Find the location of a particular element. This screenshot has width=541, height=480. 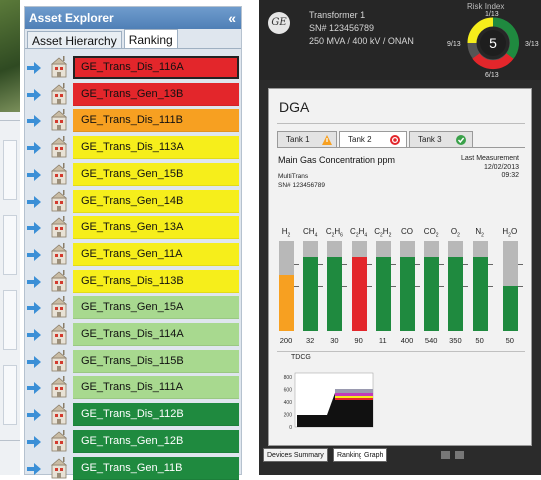

tdcg-chart: 800 600 400 200 0 is located at coordinates (327, 403).